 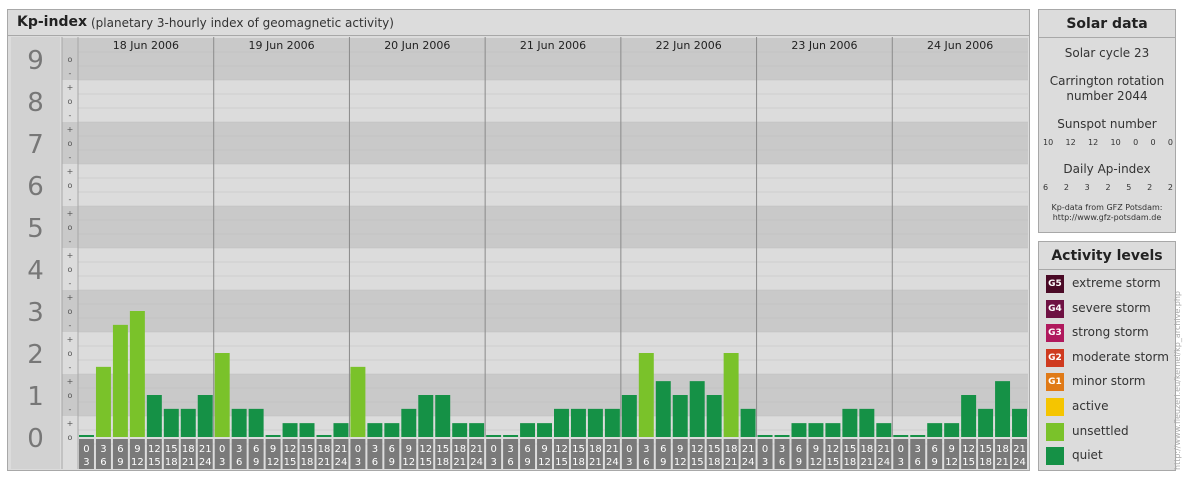 I want to click on level-label: extreme storm, so click(x=1116, y=283).